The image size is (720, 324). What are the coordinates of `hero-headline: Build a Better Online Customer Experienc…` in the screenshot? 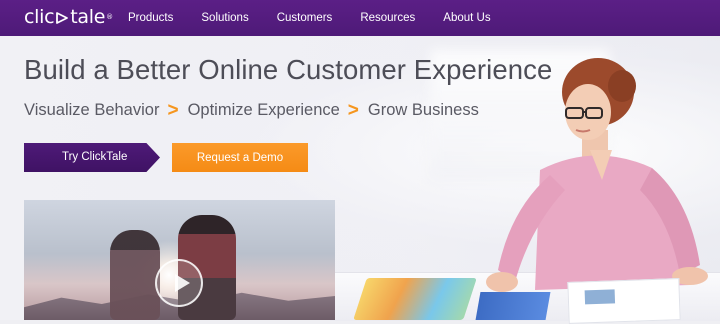 It's located at (288, 69).